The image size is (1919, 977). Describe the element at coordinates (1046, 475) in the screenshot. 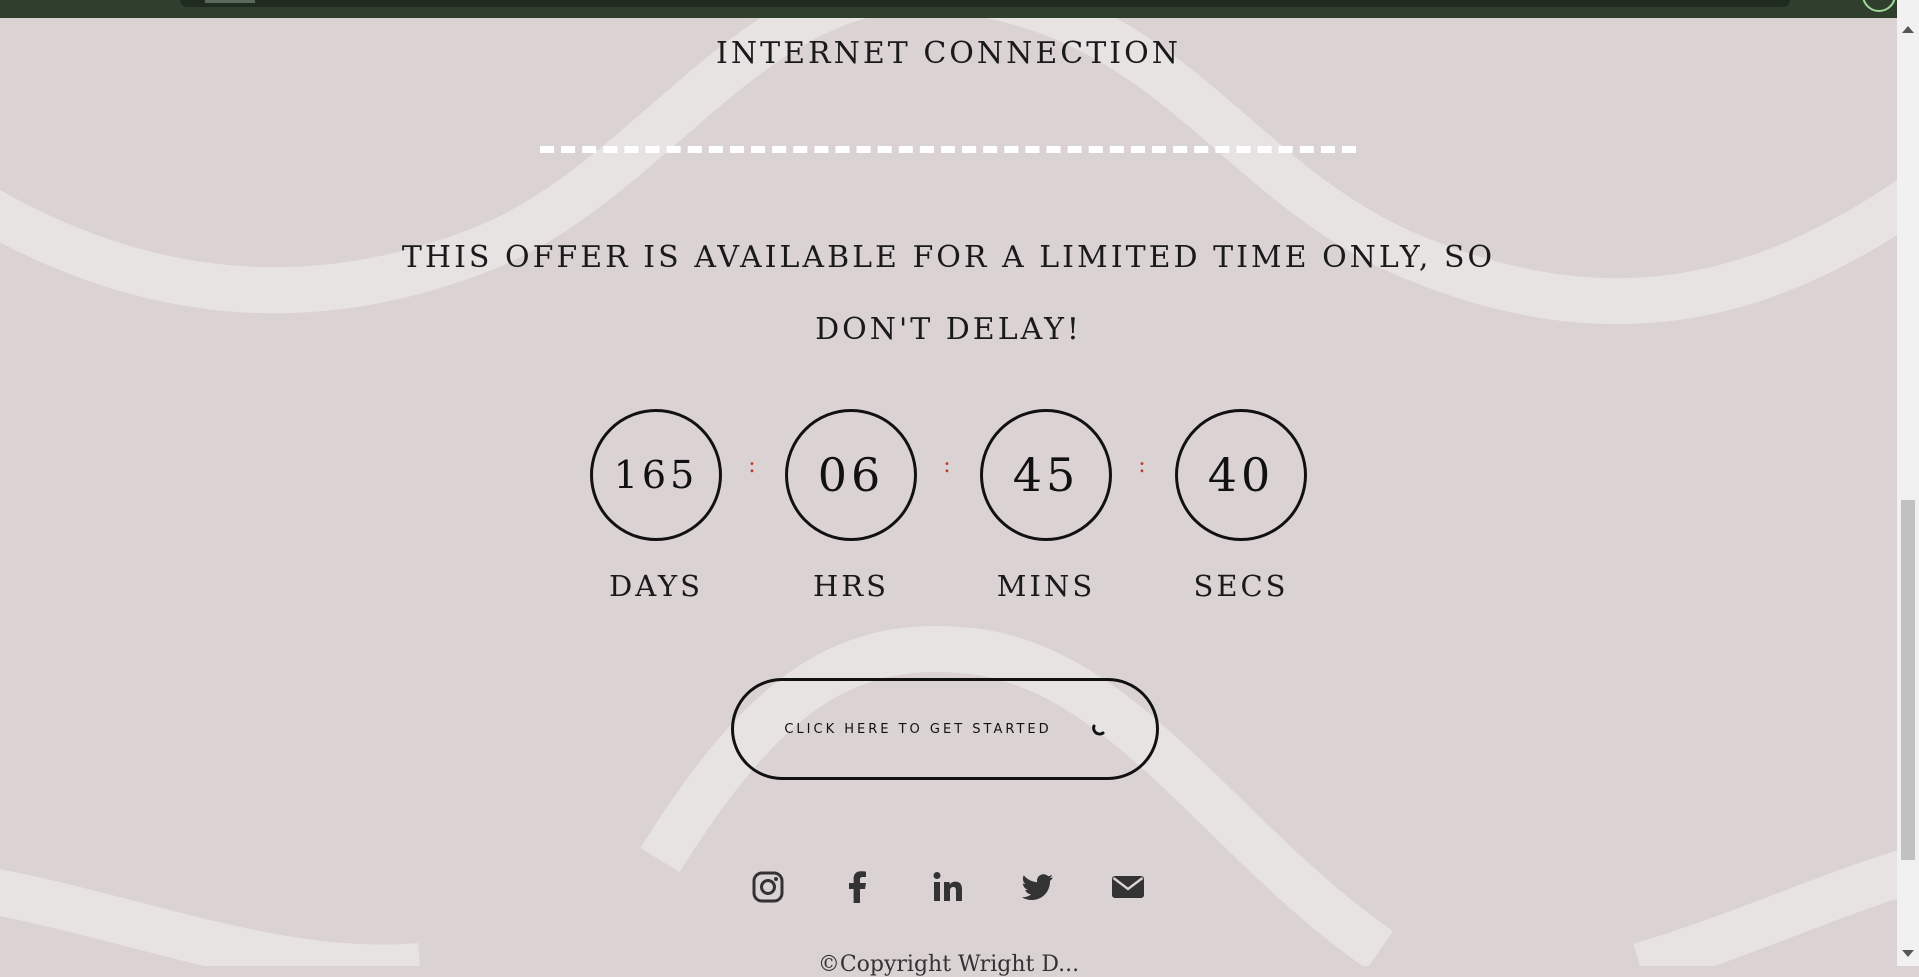

I see `countdown-minutes: 45` at that location.